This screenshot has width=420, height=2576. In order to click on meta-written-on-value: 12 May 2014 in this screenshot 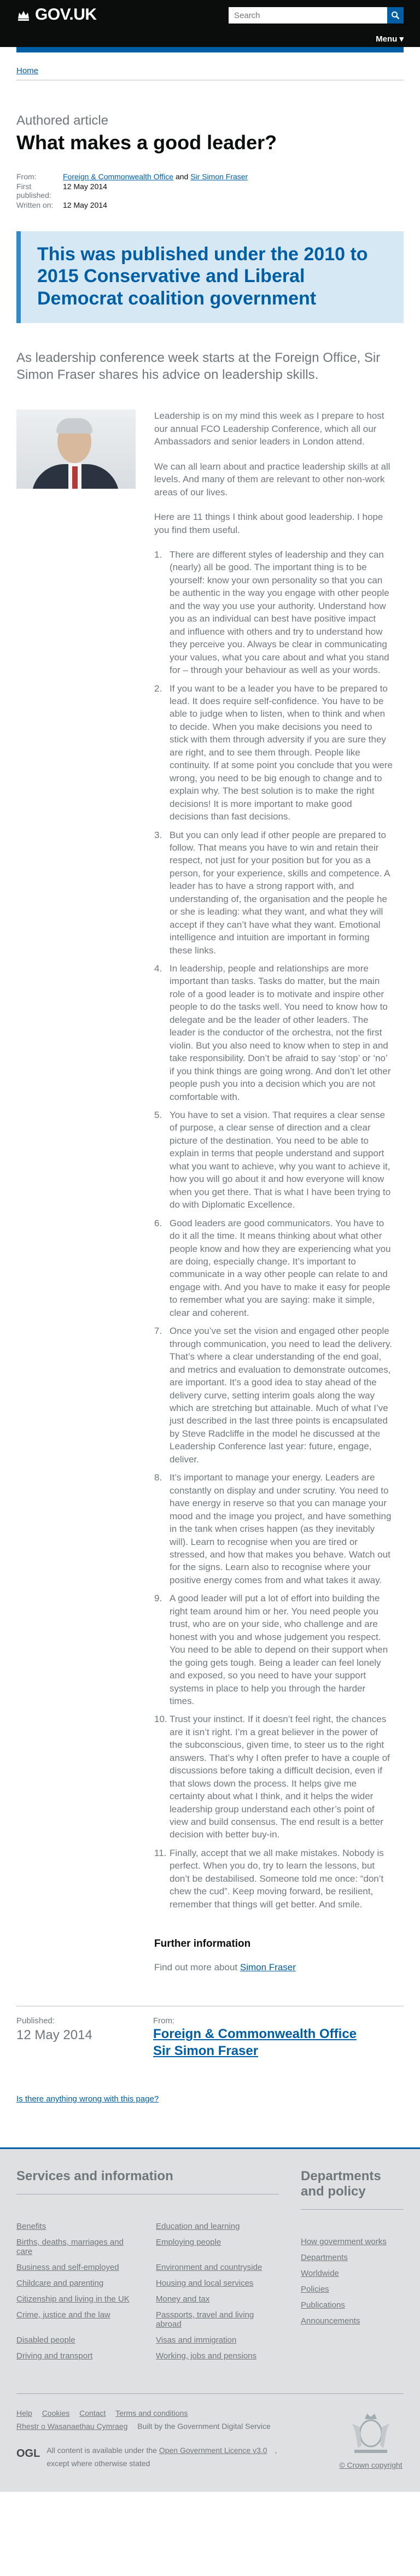, I will do `click(85, 205)`.